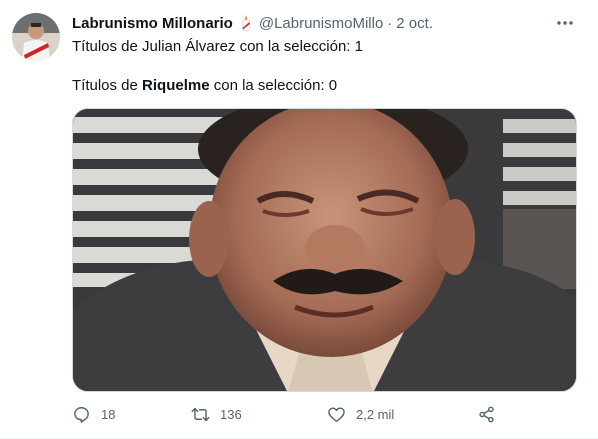 This screenshot has height=439, width=598. Describe the element at coordinates (200, 414) in the screenshot. I see `retweet-icon` at that location.